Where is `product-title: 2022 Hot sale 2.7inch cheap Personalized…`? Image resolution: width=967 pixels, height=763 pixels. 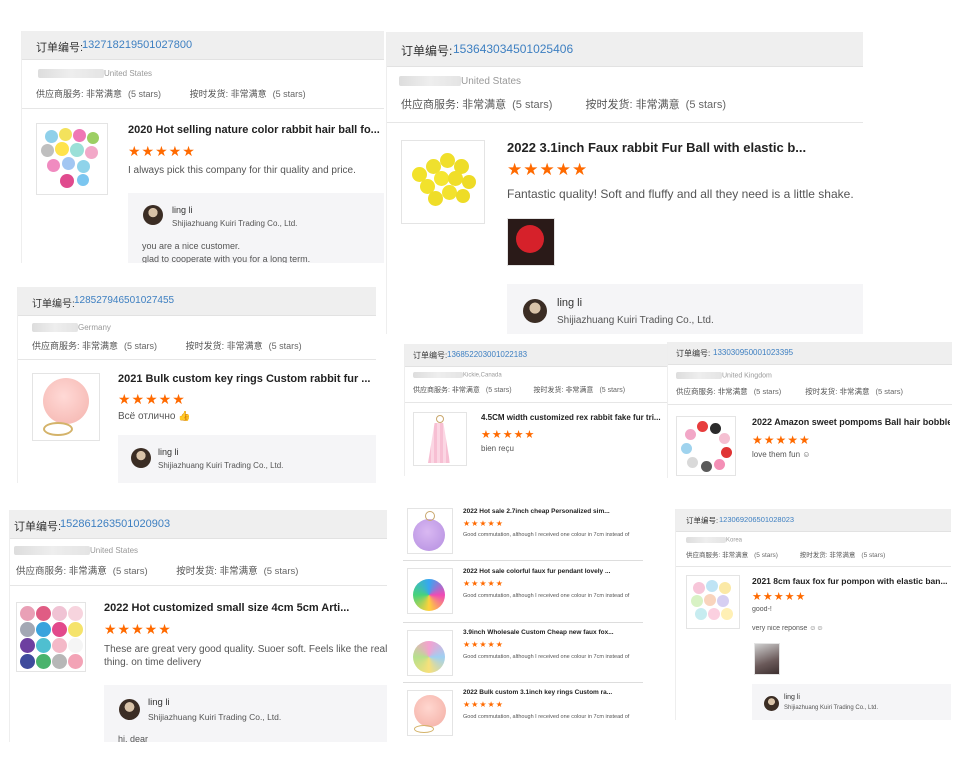 product-title: 2022 Hot sale 2.7inch cheap Personalized… is located at coordinates (552, 511).